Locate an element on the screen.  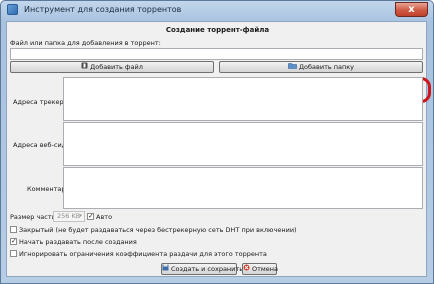
source-path-field is located at coordinates (216, 54).